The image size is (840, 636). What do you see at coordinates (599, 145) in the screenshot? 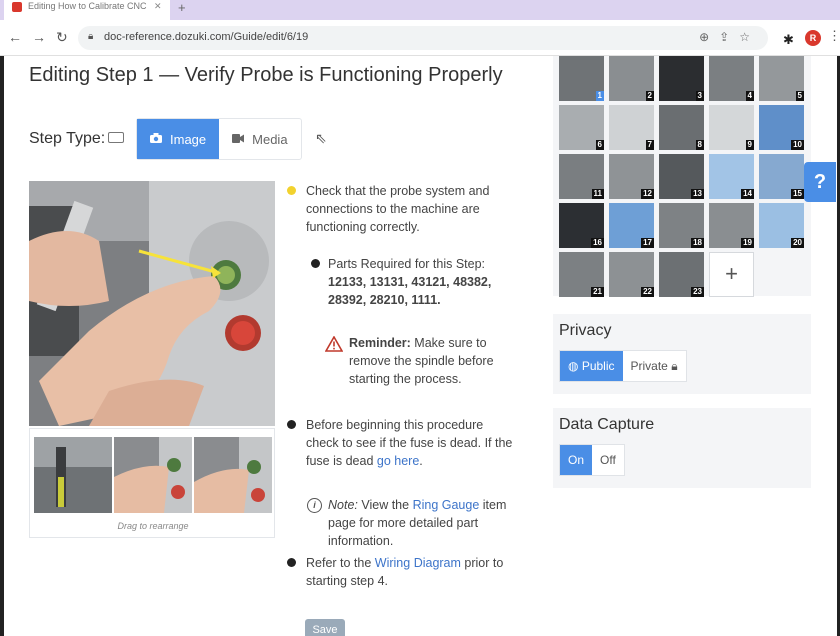
I see `gallery-number: 6` at bounding box center [599, 145].